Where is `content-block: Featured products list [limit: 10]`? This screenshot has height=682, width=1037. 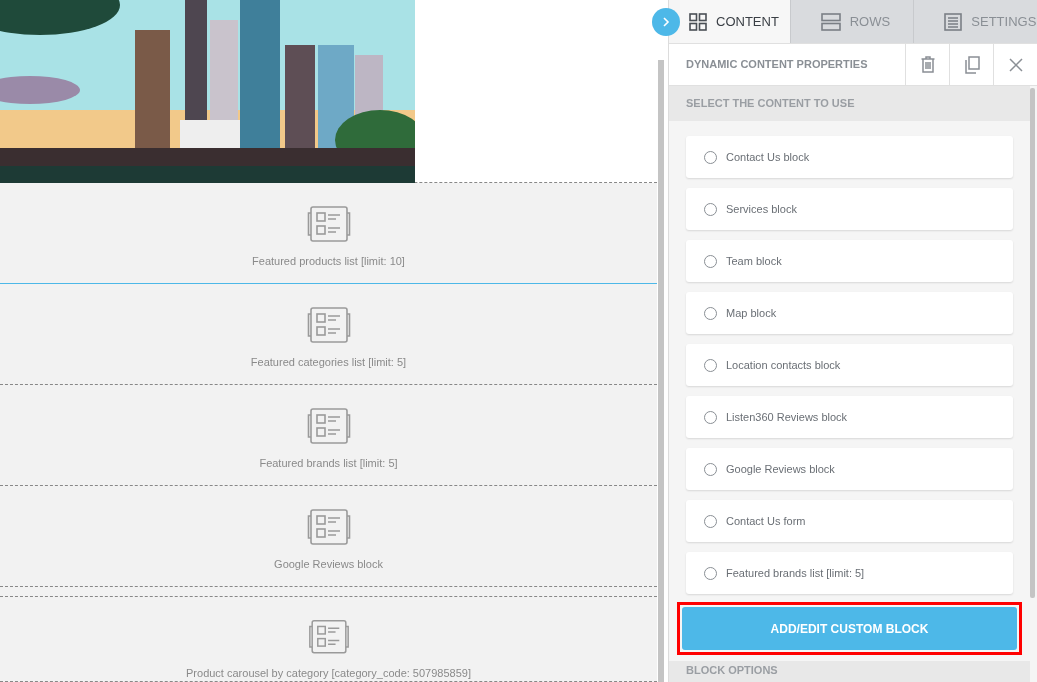 content-block: Featured products list [limit: 10] is located at coordinates (328, 233).